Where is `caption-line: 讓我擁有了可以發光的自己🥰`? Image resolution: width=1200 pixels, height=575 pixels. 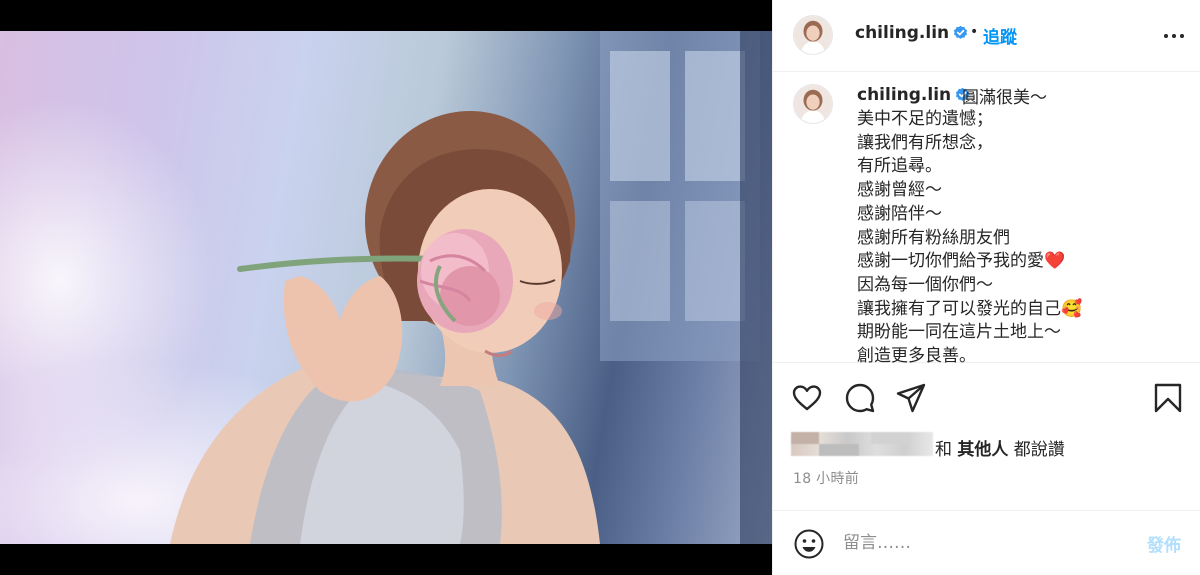 caption-line: 讓我擁有了可以發光的自己🥰 is located at coordinates (970, 308).